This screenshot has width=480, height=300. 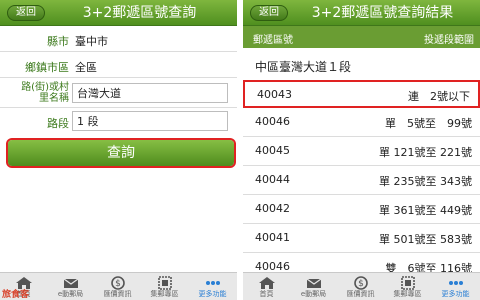 What do you see at coordinates (361, 210) in the screenshot?
I see `table-row: 40042 單 361號至 449號` at bounding box center [361, 210].